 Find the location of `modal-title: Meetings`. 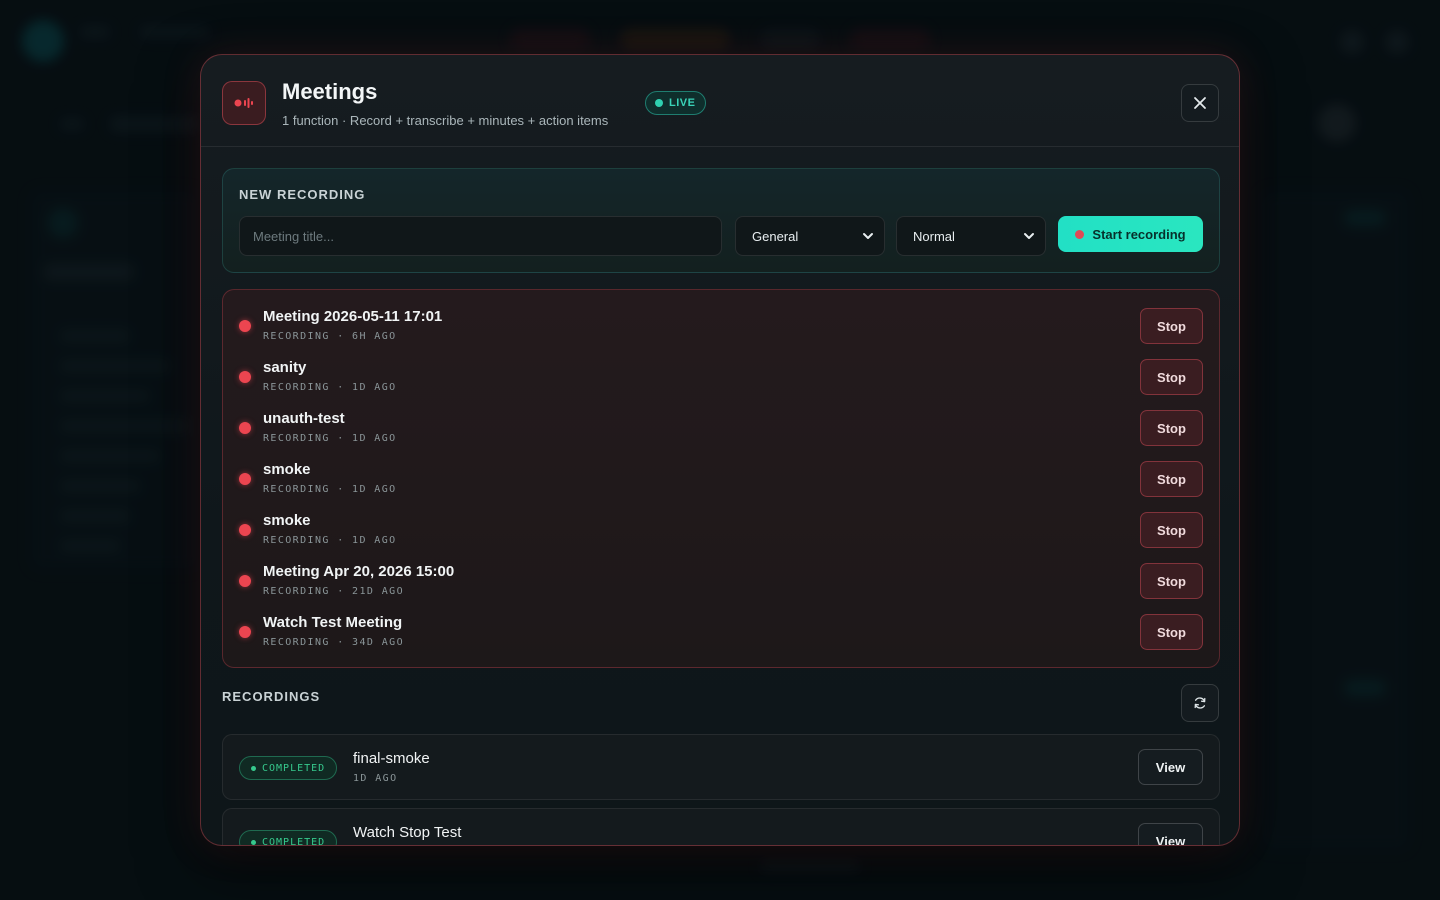

modal-title: Meetings is located at coordinates (330, 91).